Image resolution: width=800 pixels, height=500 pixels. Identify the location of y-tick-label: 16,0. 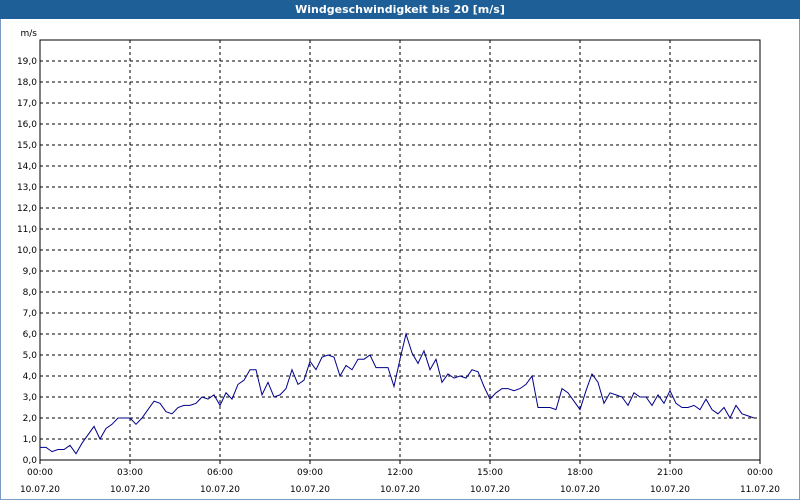
(27, 125).